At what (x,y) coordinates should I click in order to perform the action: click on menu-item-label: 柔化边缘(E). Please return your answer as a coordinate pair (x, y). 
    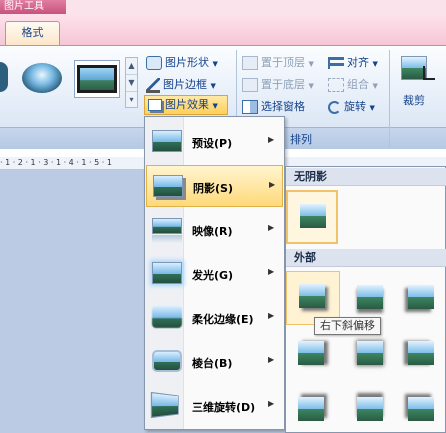
    Looking at the image, I should click on (223, 319).